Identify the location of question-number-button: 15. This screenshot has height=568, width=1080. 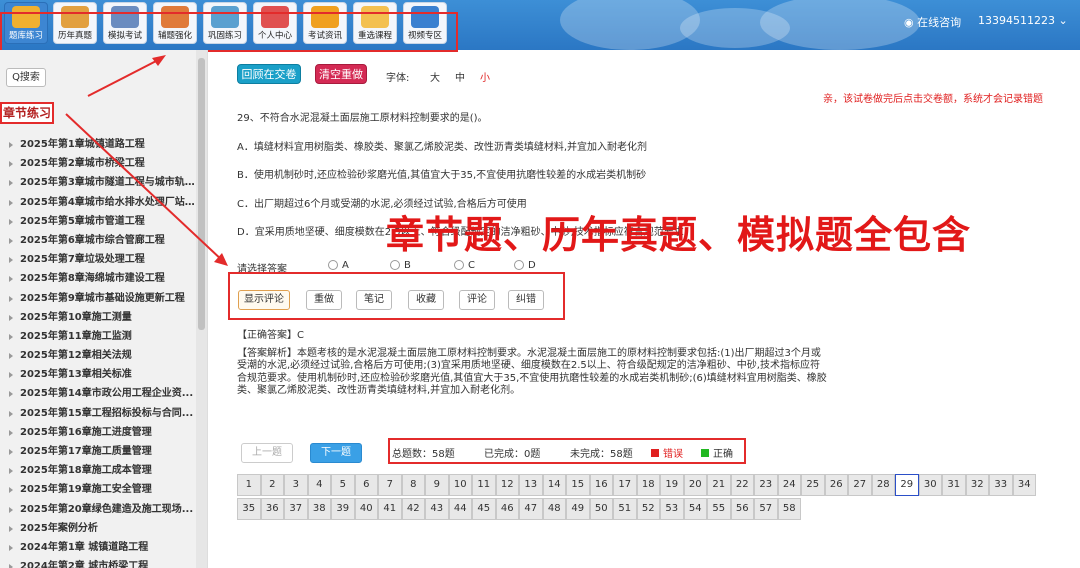
(578, 485).